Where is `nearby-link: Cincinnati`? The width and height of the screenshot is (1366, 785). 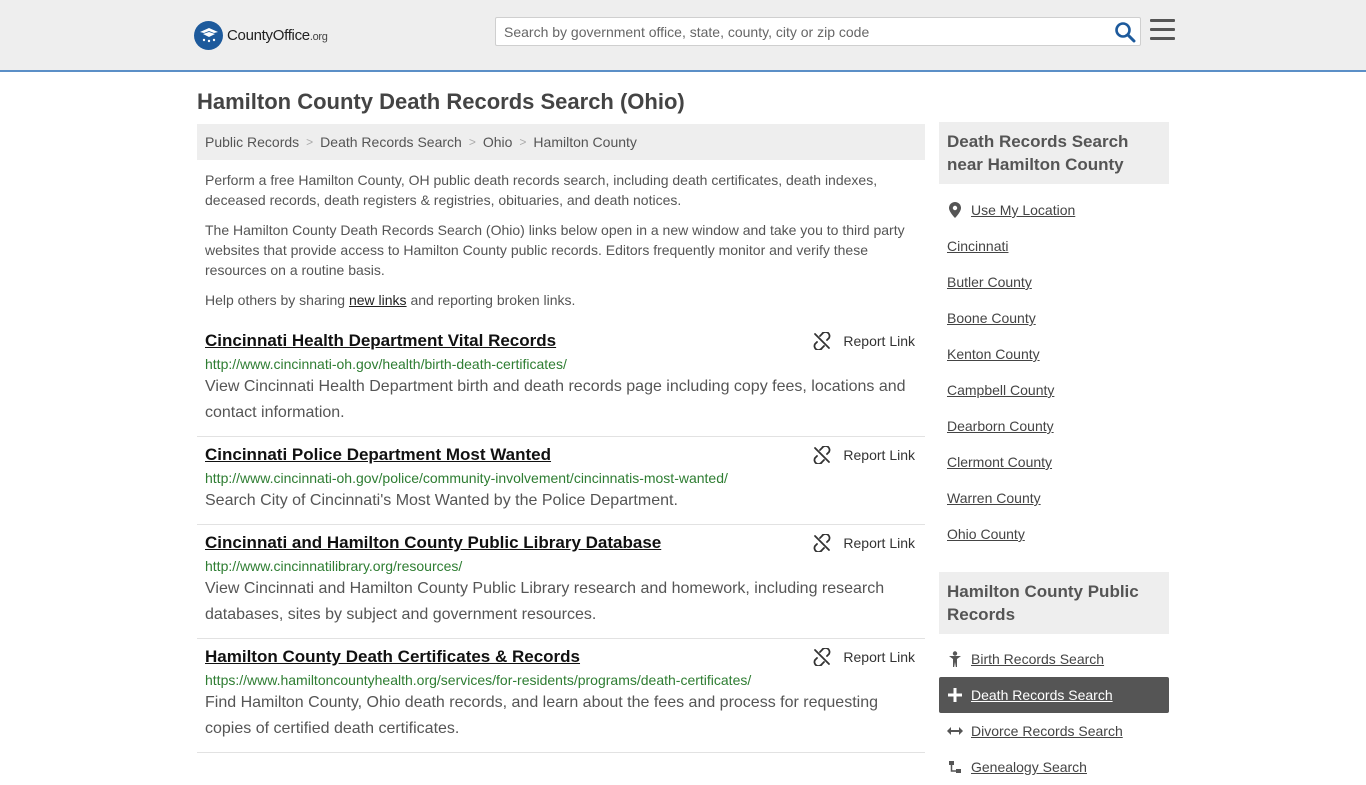
nearby-link: Cincinnati is located at coordinates (977, 246).